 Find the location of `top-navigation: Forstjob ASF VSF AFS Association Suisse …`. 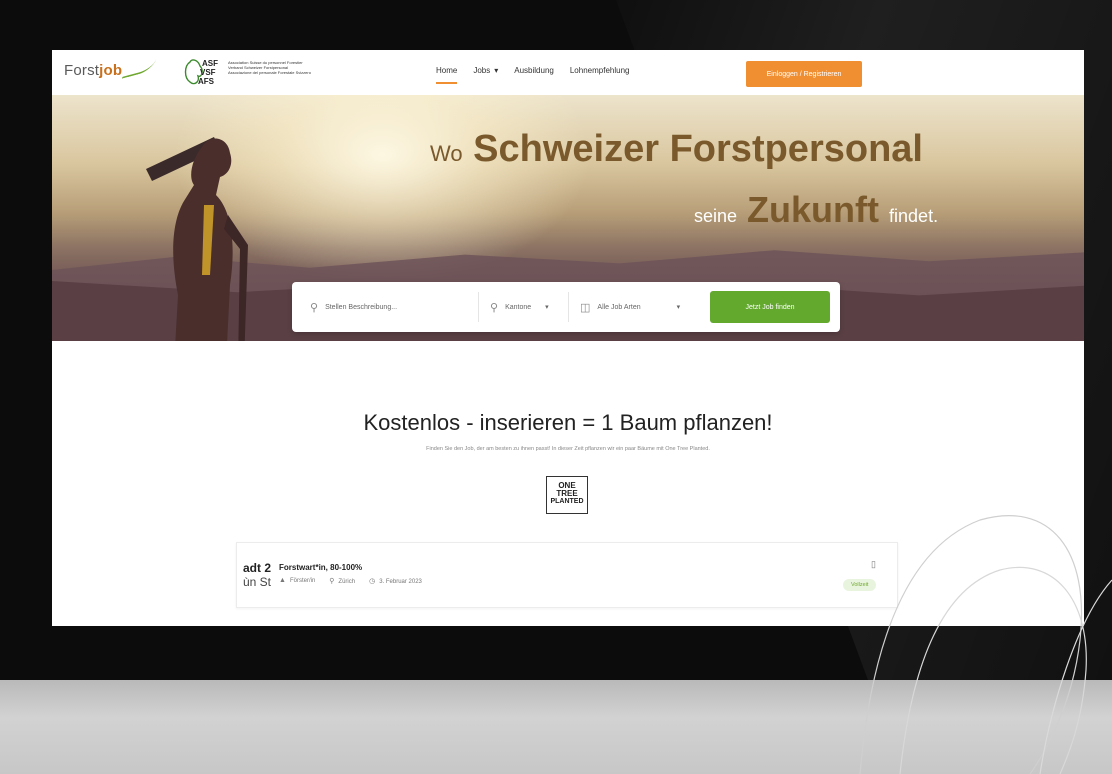

top-navigation: Forstjob ASF VSF AFS Association Suisse … is located at coordinates (568, 72).